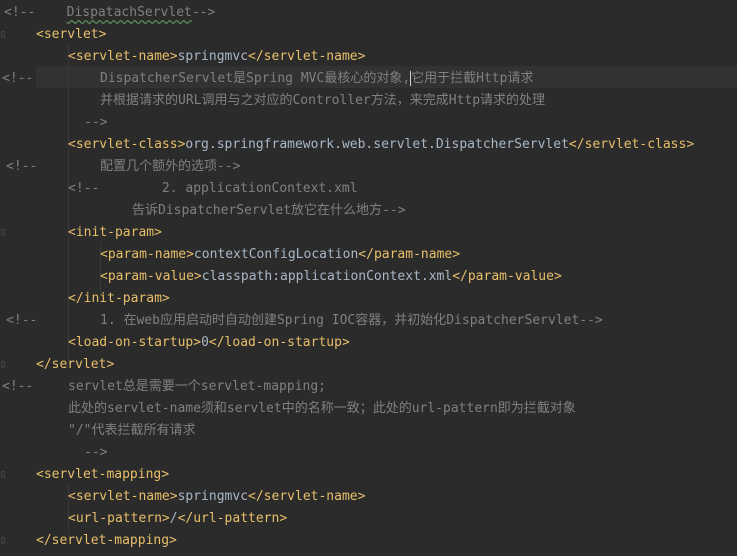 This screenshot has width=737, height=556. What do you see at coordinates (205, 342) in the screenshot?
I see `text-token: 0` at bounding box center [205, 342].